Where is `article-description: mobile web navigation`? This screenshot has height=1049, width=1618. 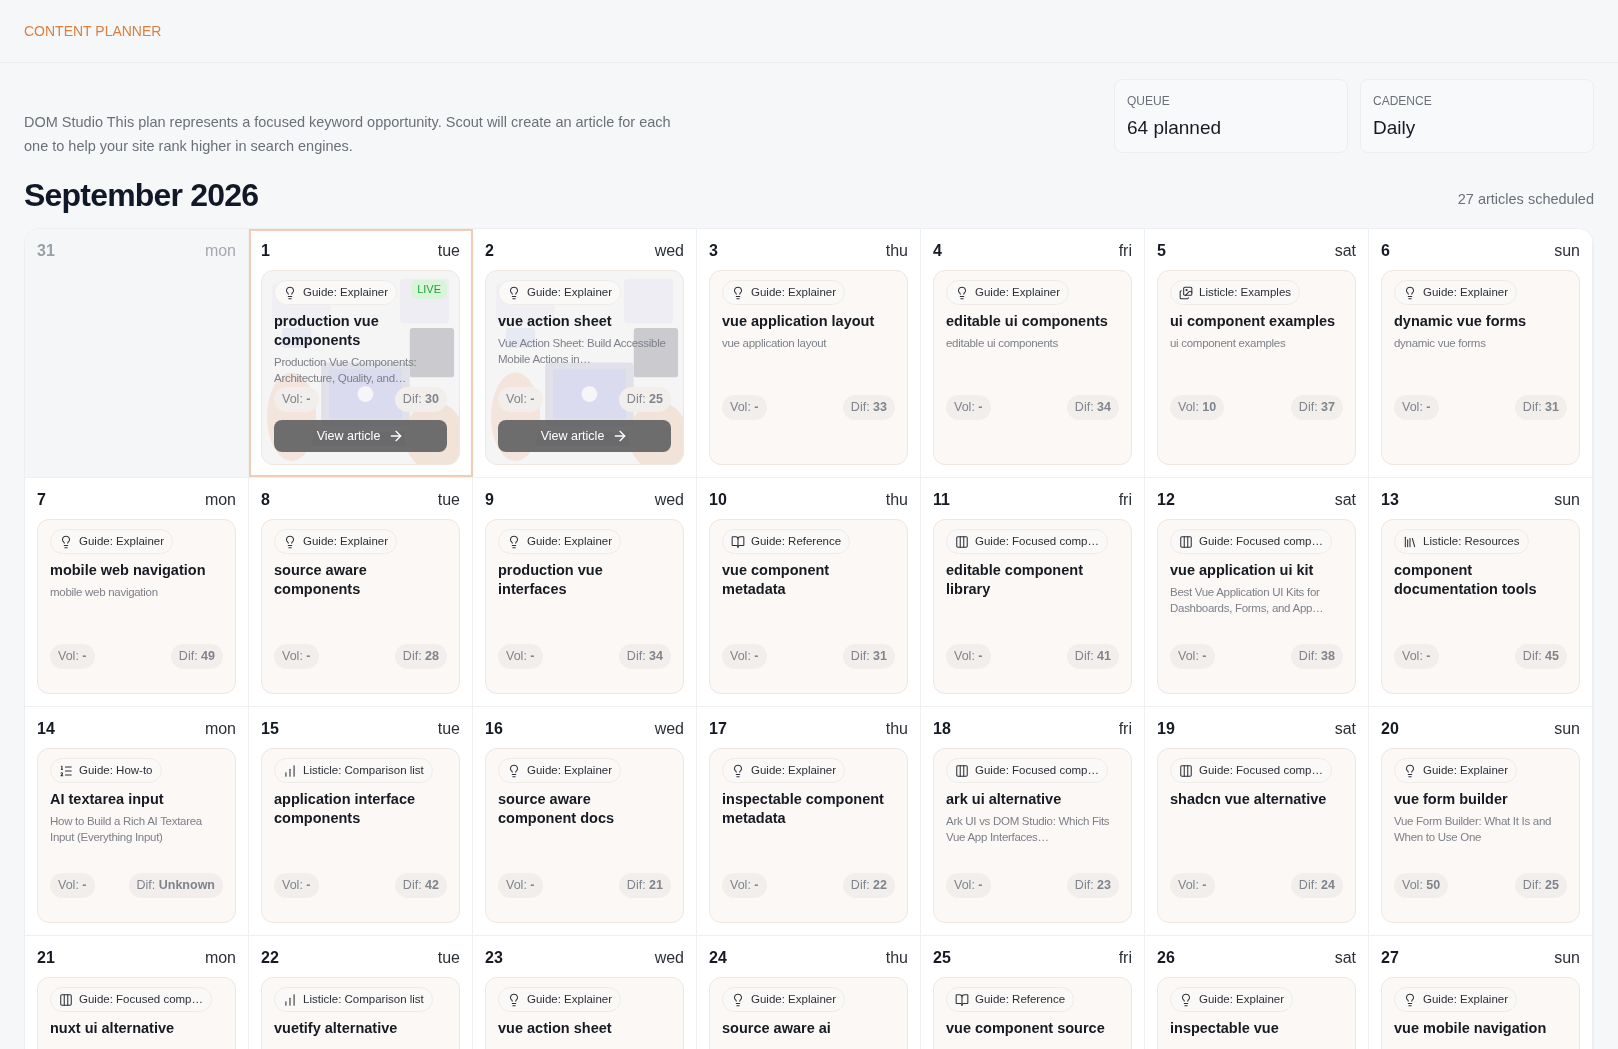
article-description: mobile web navigation is located at coordinates (104, 593).